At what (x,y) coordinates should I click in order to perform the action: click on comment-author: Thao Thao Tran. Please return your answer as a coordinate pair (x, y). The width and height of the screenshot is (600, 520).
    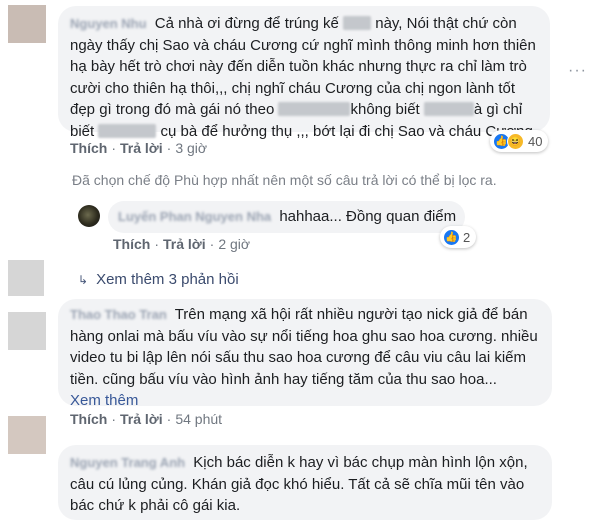
    Looking at the image, I should click on (118, 315).